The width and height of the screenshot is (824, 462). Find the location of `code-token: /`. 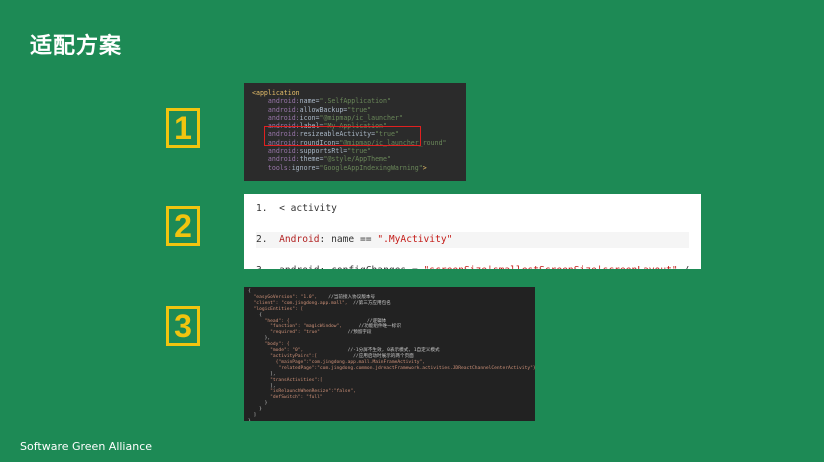

code-token: / is located at coordinates (683, 267).